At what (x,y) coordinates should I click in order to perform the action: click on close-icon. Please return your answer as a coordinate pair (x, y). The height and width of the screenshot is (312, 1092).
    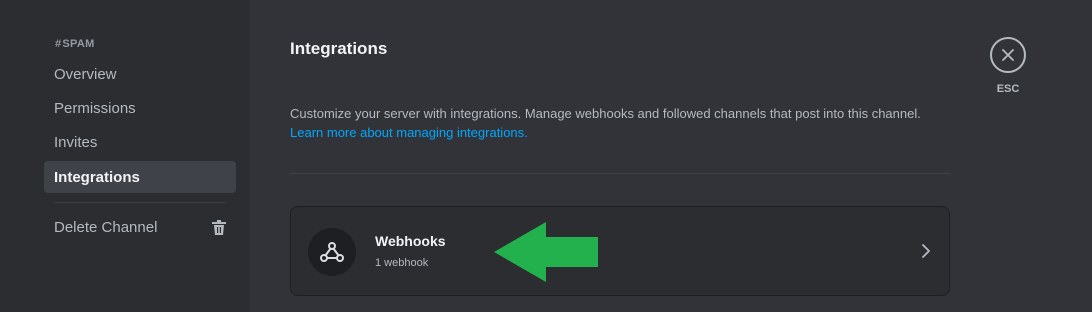
    Looking at the image, I should click on (1008, 55).